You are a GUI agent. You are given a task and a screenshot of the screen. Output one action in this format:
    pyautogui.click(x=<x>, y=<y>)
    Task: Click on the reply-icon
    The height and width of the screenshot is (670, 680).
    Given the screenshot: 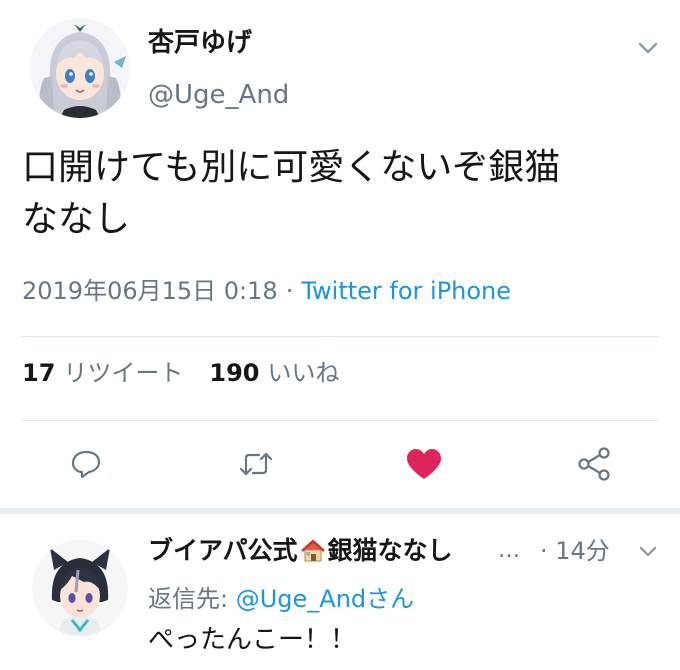 What is the action you would take?
    pyautogui.click(x=86, y=464)
    